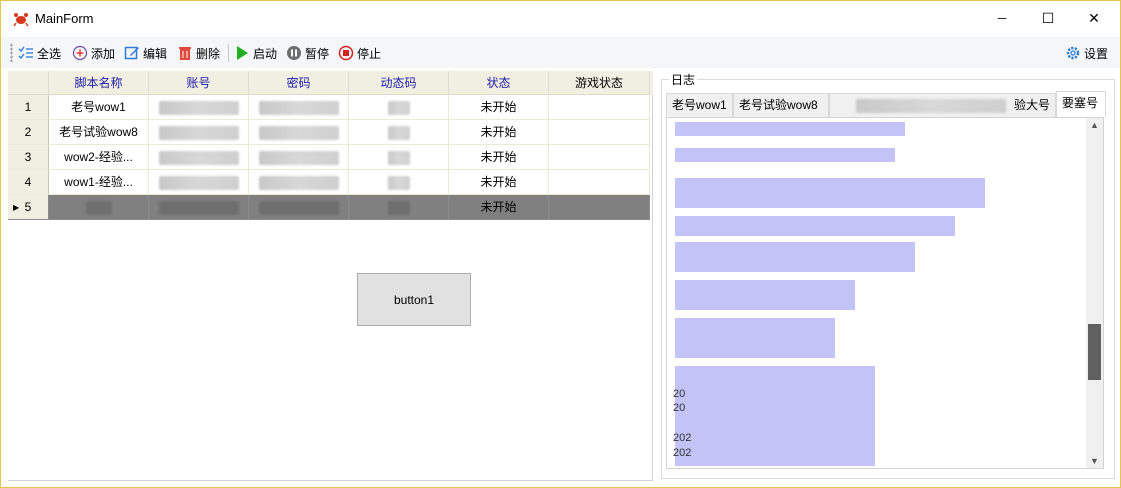 Image resolution: width=1121 pixels, height=488 pixels. I want to click on settings-button: 设置, so click(1086, 53).